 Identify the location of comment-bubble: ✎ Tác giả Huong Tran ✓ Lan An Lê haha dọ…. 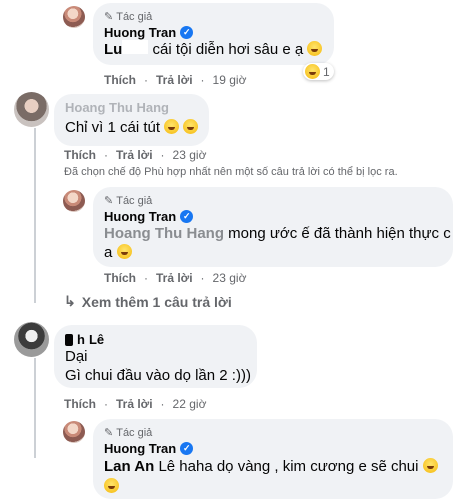
(273, 459).